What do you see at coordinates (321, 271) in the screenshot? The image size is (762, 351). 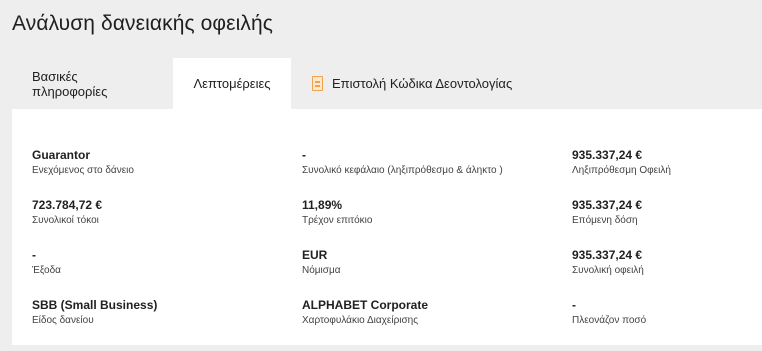 I see `currency-label: Νόμισμα` at bounding box center [321, 271].